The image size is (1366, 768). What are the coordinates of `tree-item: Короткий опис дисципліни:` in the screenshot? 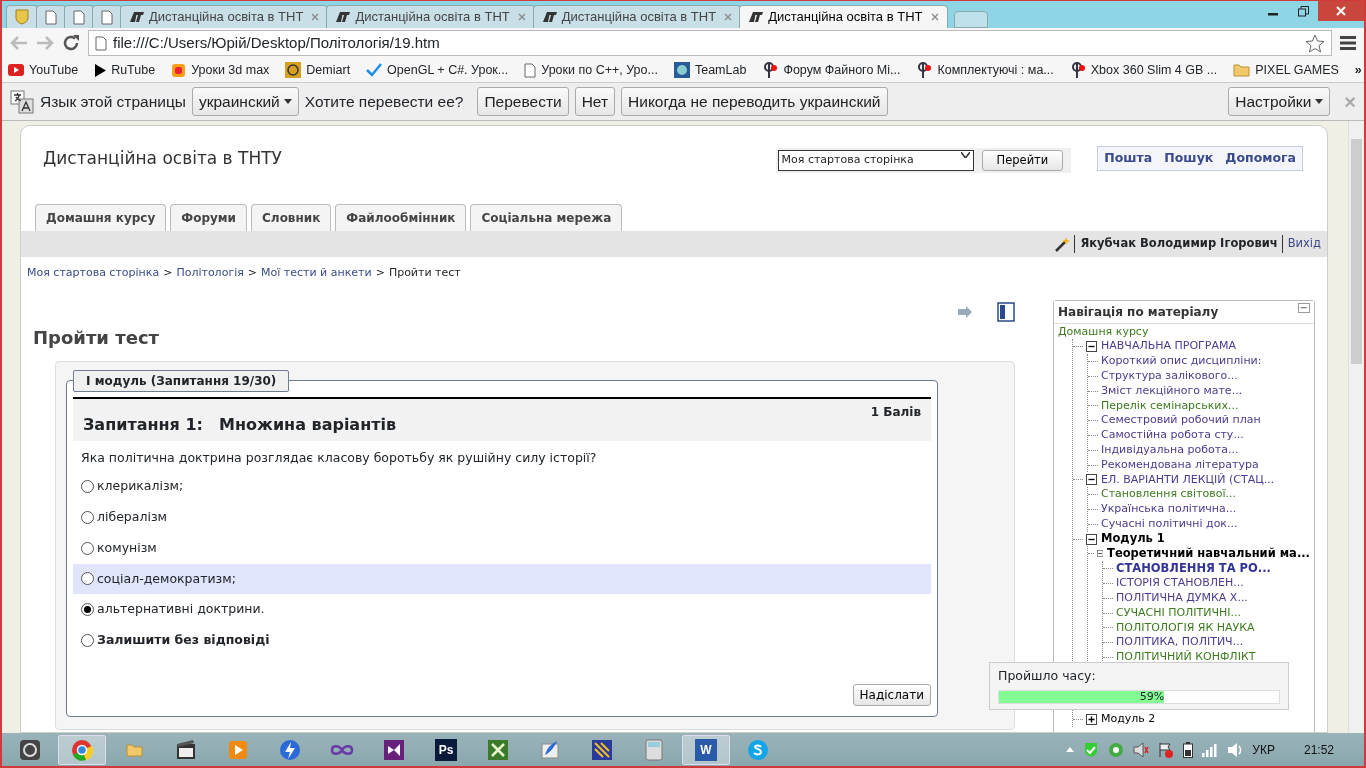 It's located at (1181, 361).